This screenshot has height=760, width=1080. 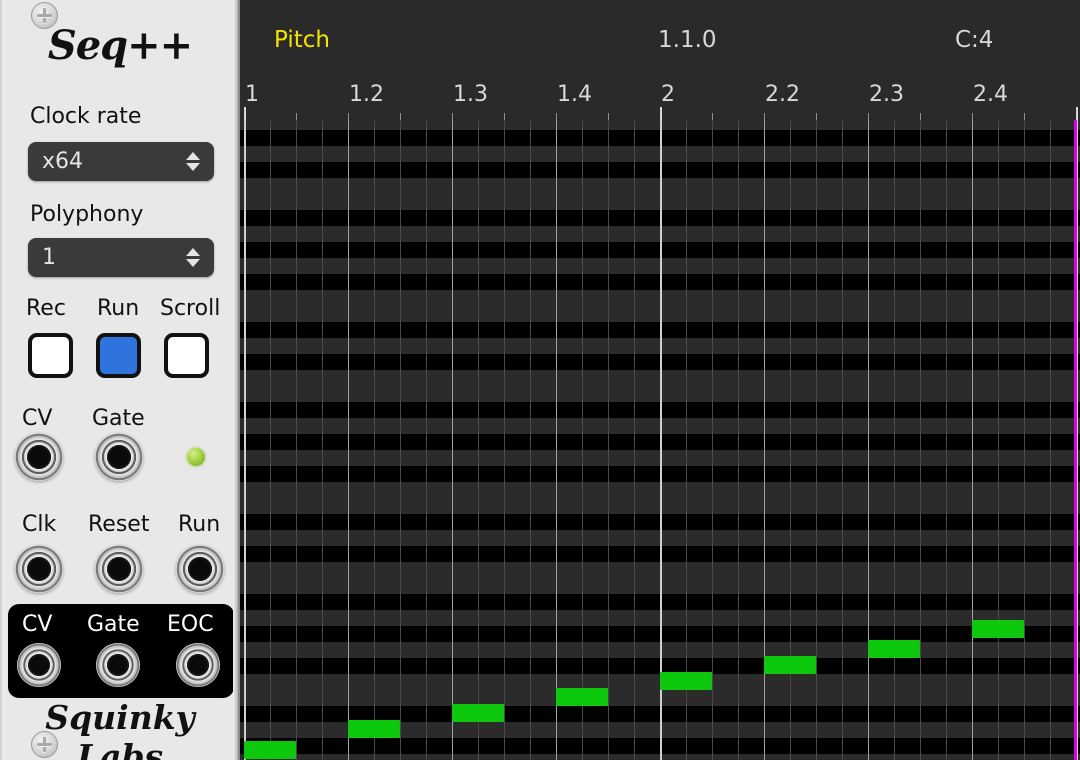 I want to click on eoc-jack-label: EOC, so click(x=190, y=624).